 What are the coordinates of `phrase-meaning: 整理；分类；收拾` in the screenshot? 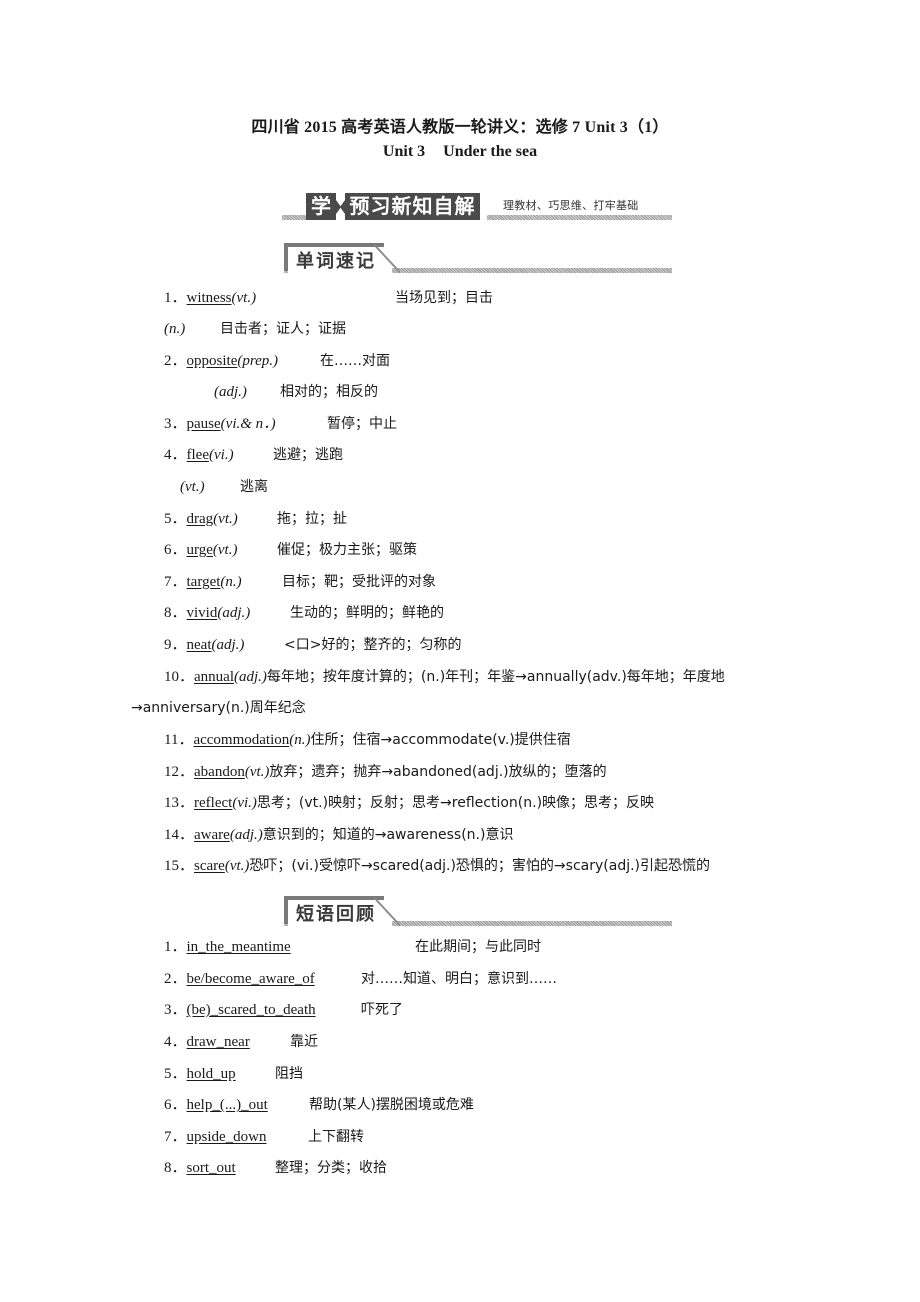 It's located at (331, 1168).